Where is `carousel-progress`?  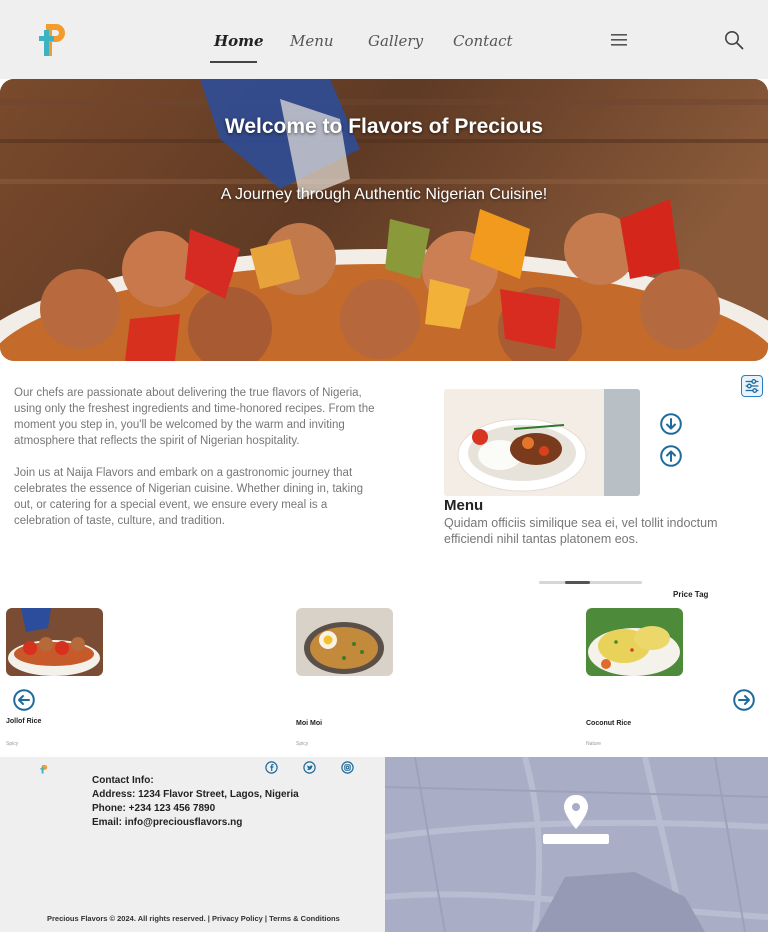 carousel-progress is located at coordinates (590, 582).